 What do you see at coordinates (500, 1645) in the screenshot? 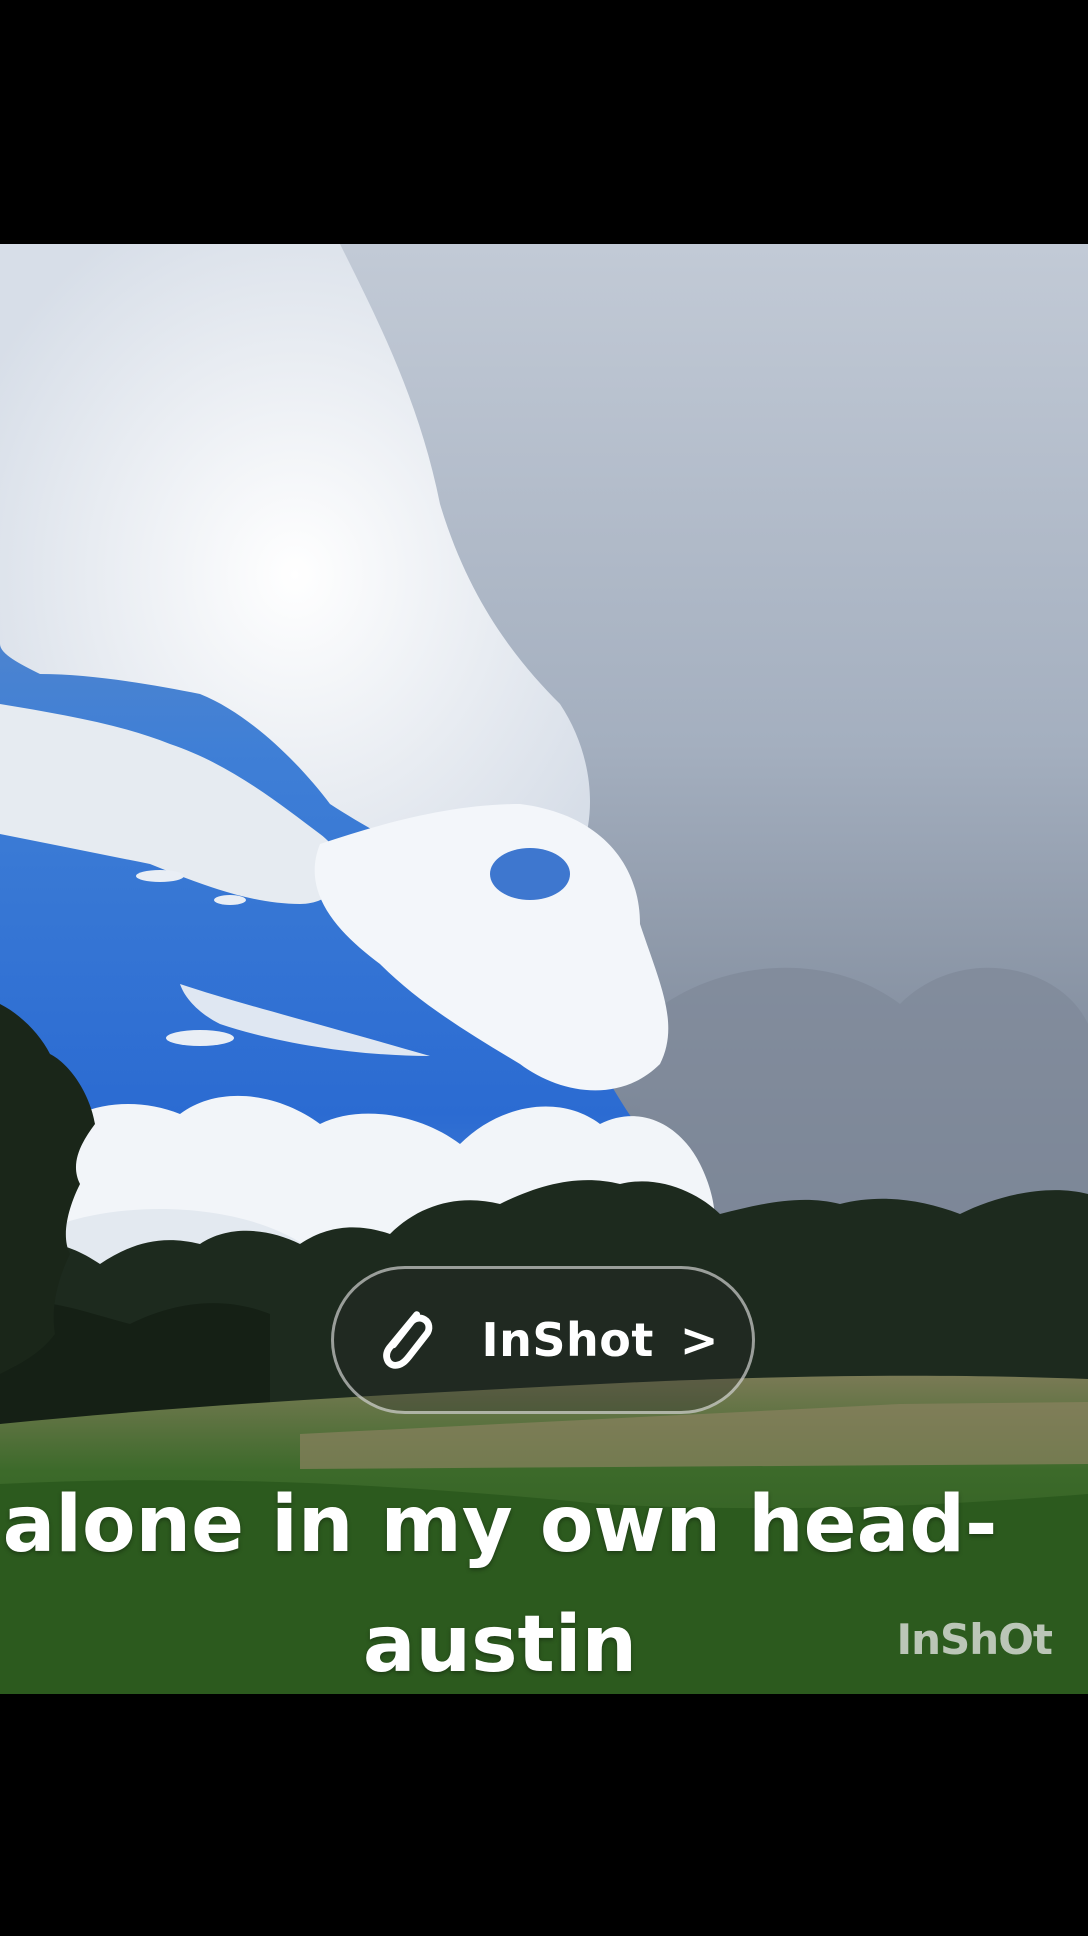
I see `caption-line-2: austin` at bounding box center [500, 1645].